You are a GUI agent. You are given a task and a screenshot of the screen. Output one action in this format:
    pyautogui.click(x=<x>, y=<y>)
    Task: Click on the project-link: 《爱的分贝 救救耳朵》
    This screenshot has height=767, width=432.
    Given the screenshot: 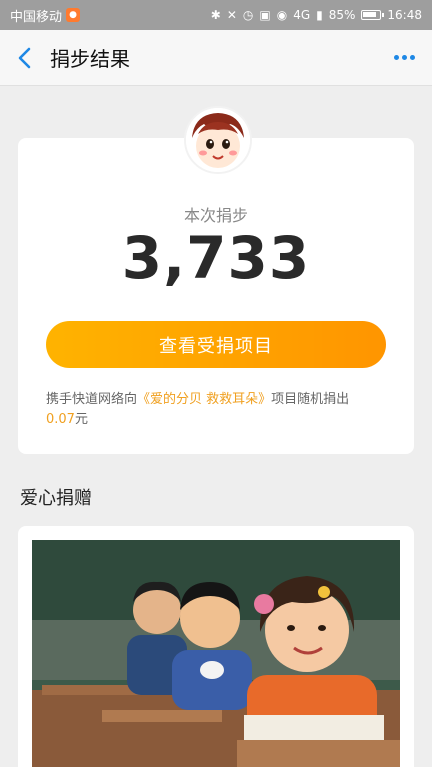 What is the action you would take?
    pyautogui.click(x=204, y=399)
    